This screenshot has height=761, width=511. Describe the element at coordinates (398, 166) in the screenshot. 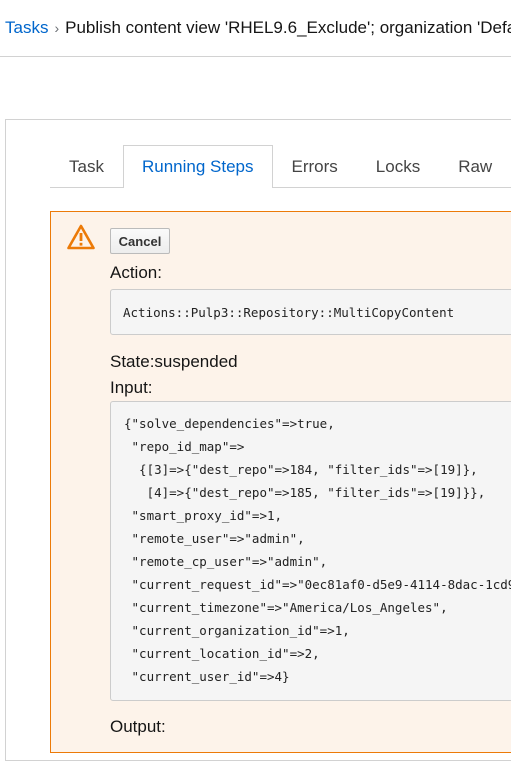

I see `tab-locks: Locks` at that location.